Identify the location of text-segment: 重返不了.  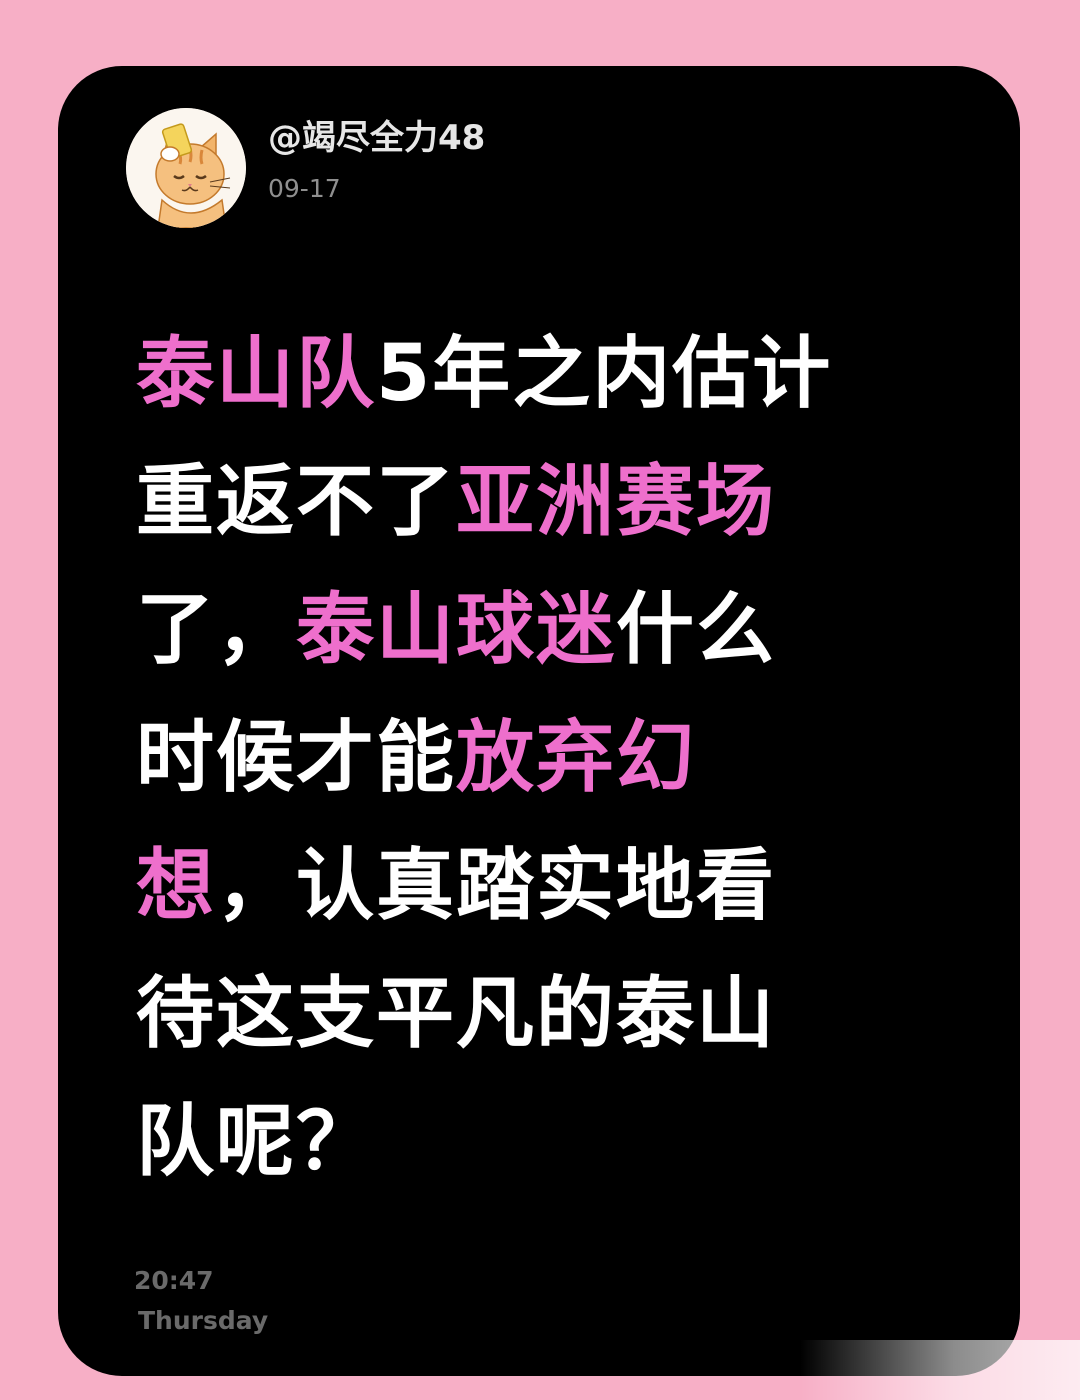
(296, 502).